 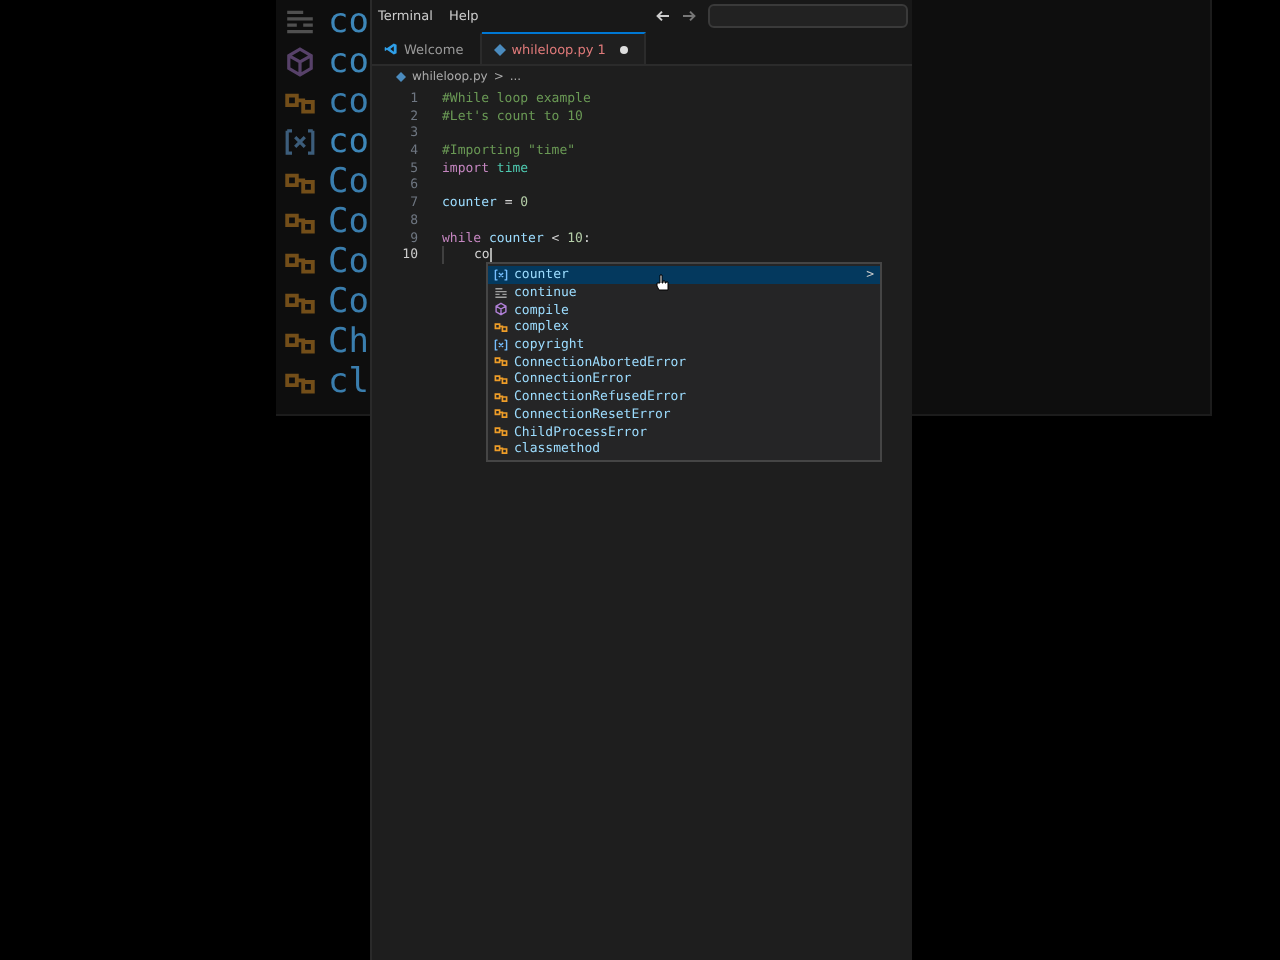 I want to click on text-cursor, so click(x=490, y=255).